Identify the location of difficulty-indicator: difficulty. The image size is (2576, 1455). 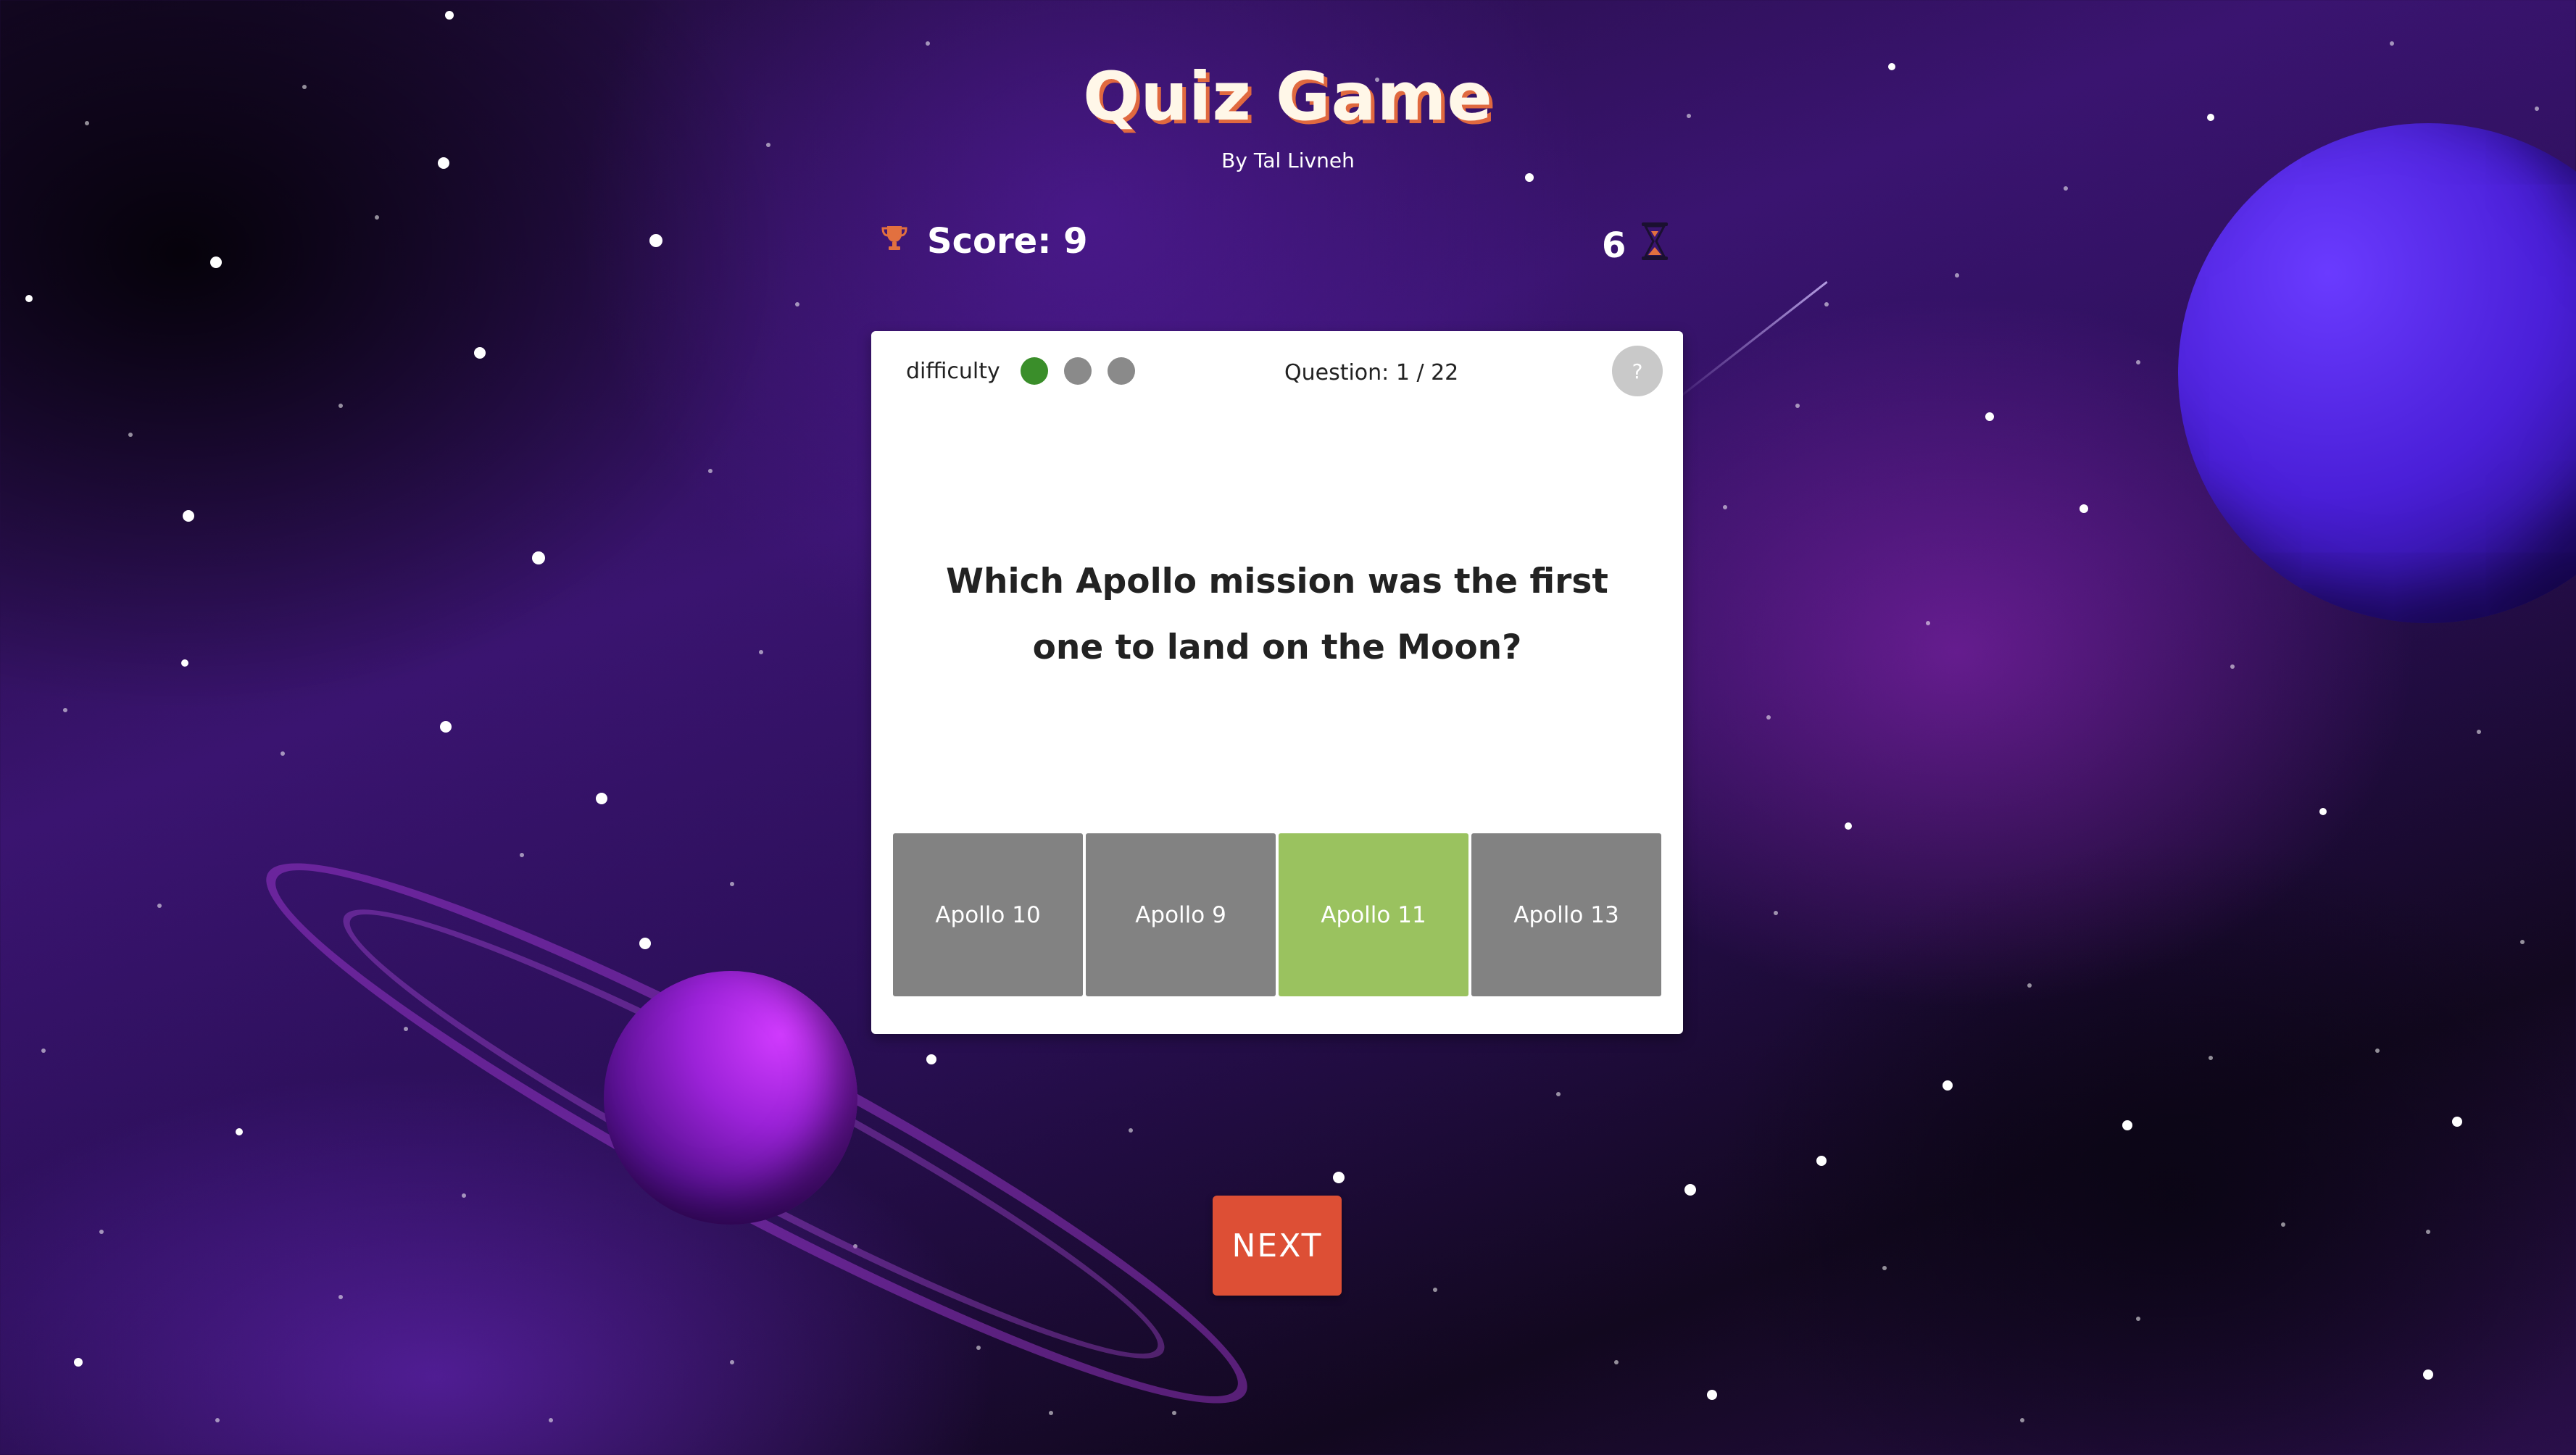
(1020, 371).